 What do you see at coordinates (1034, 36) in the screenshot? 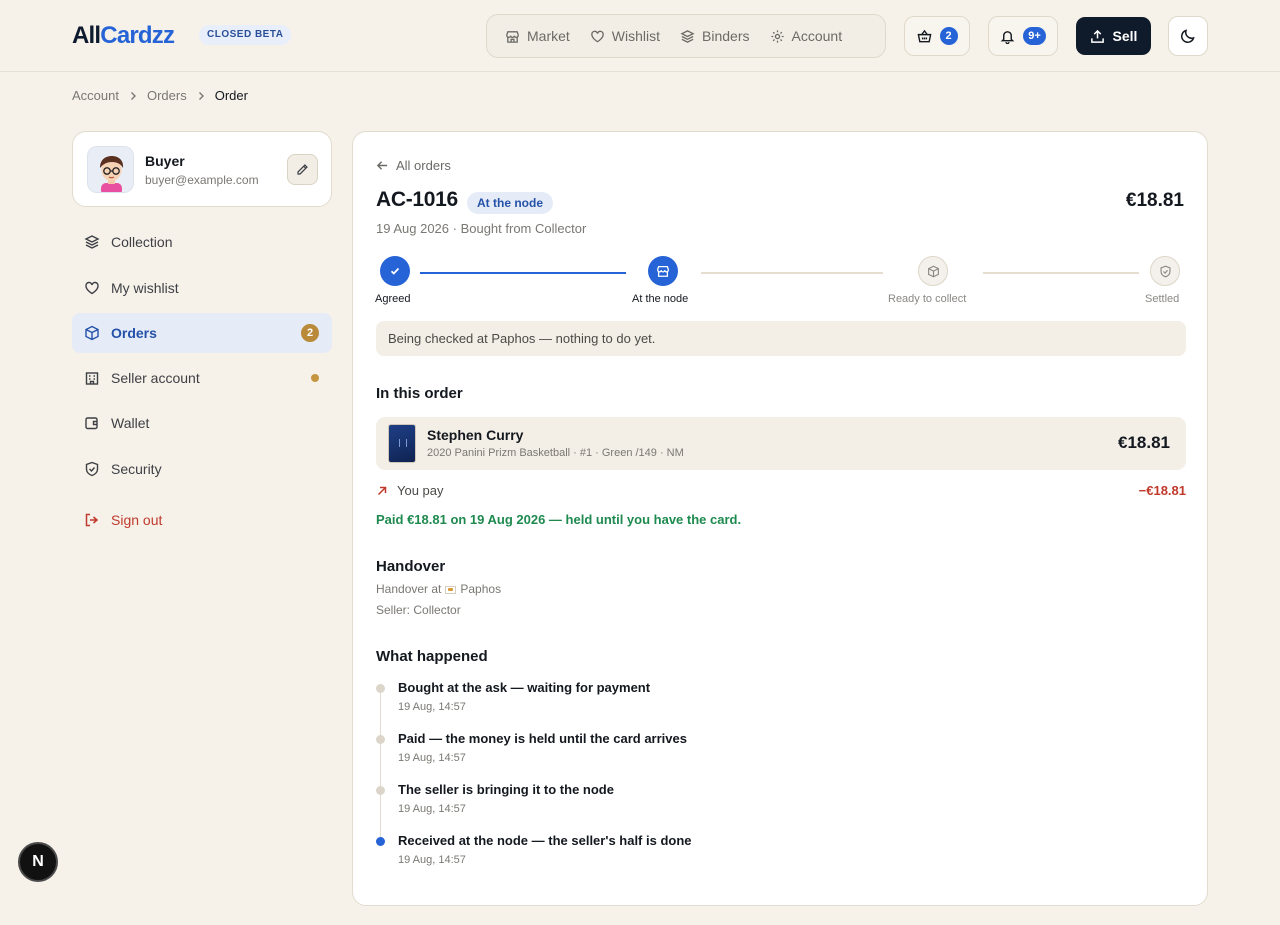
I see `notification-count: 9+` at bounding box center [1034, 36].